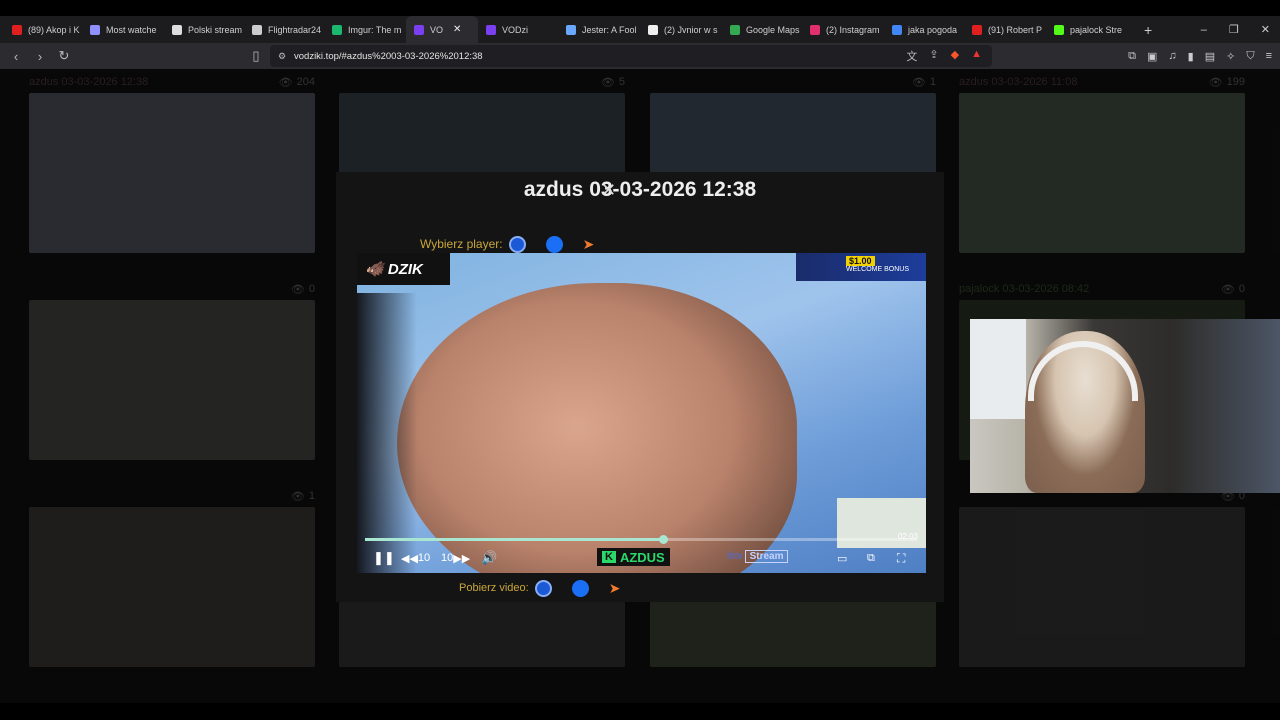 Image resolution: width=1280 pixels, height=720 pixels. I want to click on browser-tab: Imgur: The m, so click(365, 29).